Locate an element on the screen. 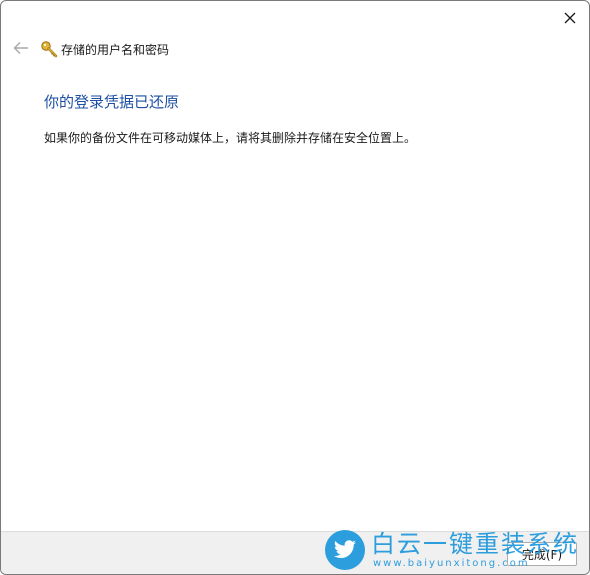 This screenshot has height=575, width=590. window-title: 存储的用户名和密码 is located at coordinates (115, 49).